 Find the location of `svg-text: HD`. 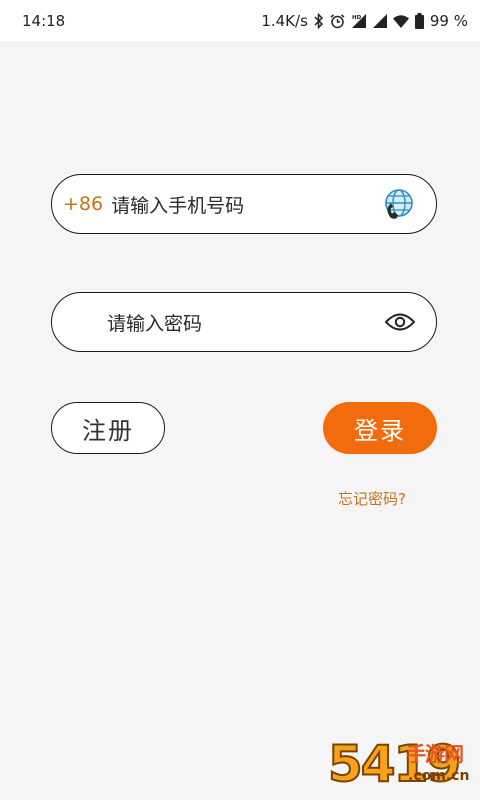

svg-text: HD is located at coordinates (357, 18).